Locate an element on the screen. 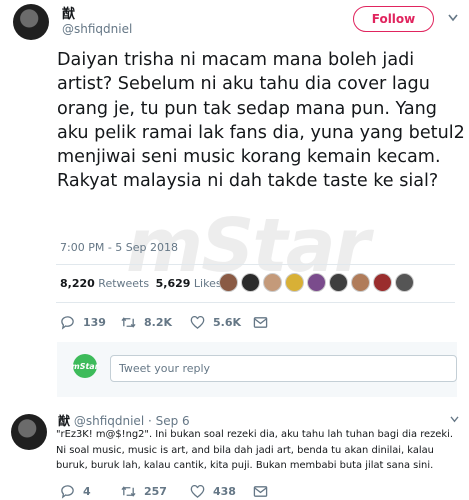  like-action: 5.6K is located at coordinates (215, 322).